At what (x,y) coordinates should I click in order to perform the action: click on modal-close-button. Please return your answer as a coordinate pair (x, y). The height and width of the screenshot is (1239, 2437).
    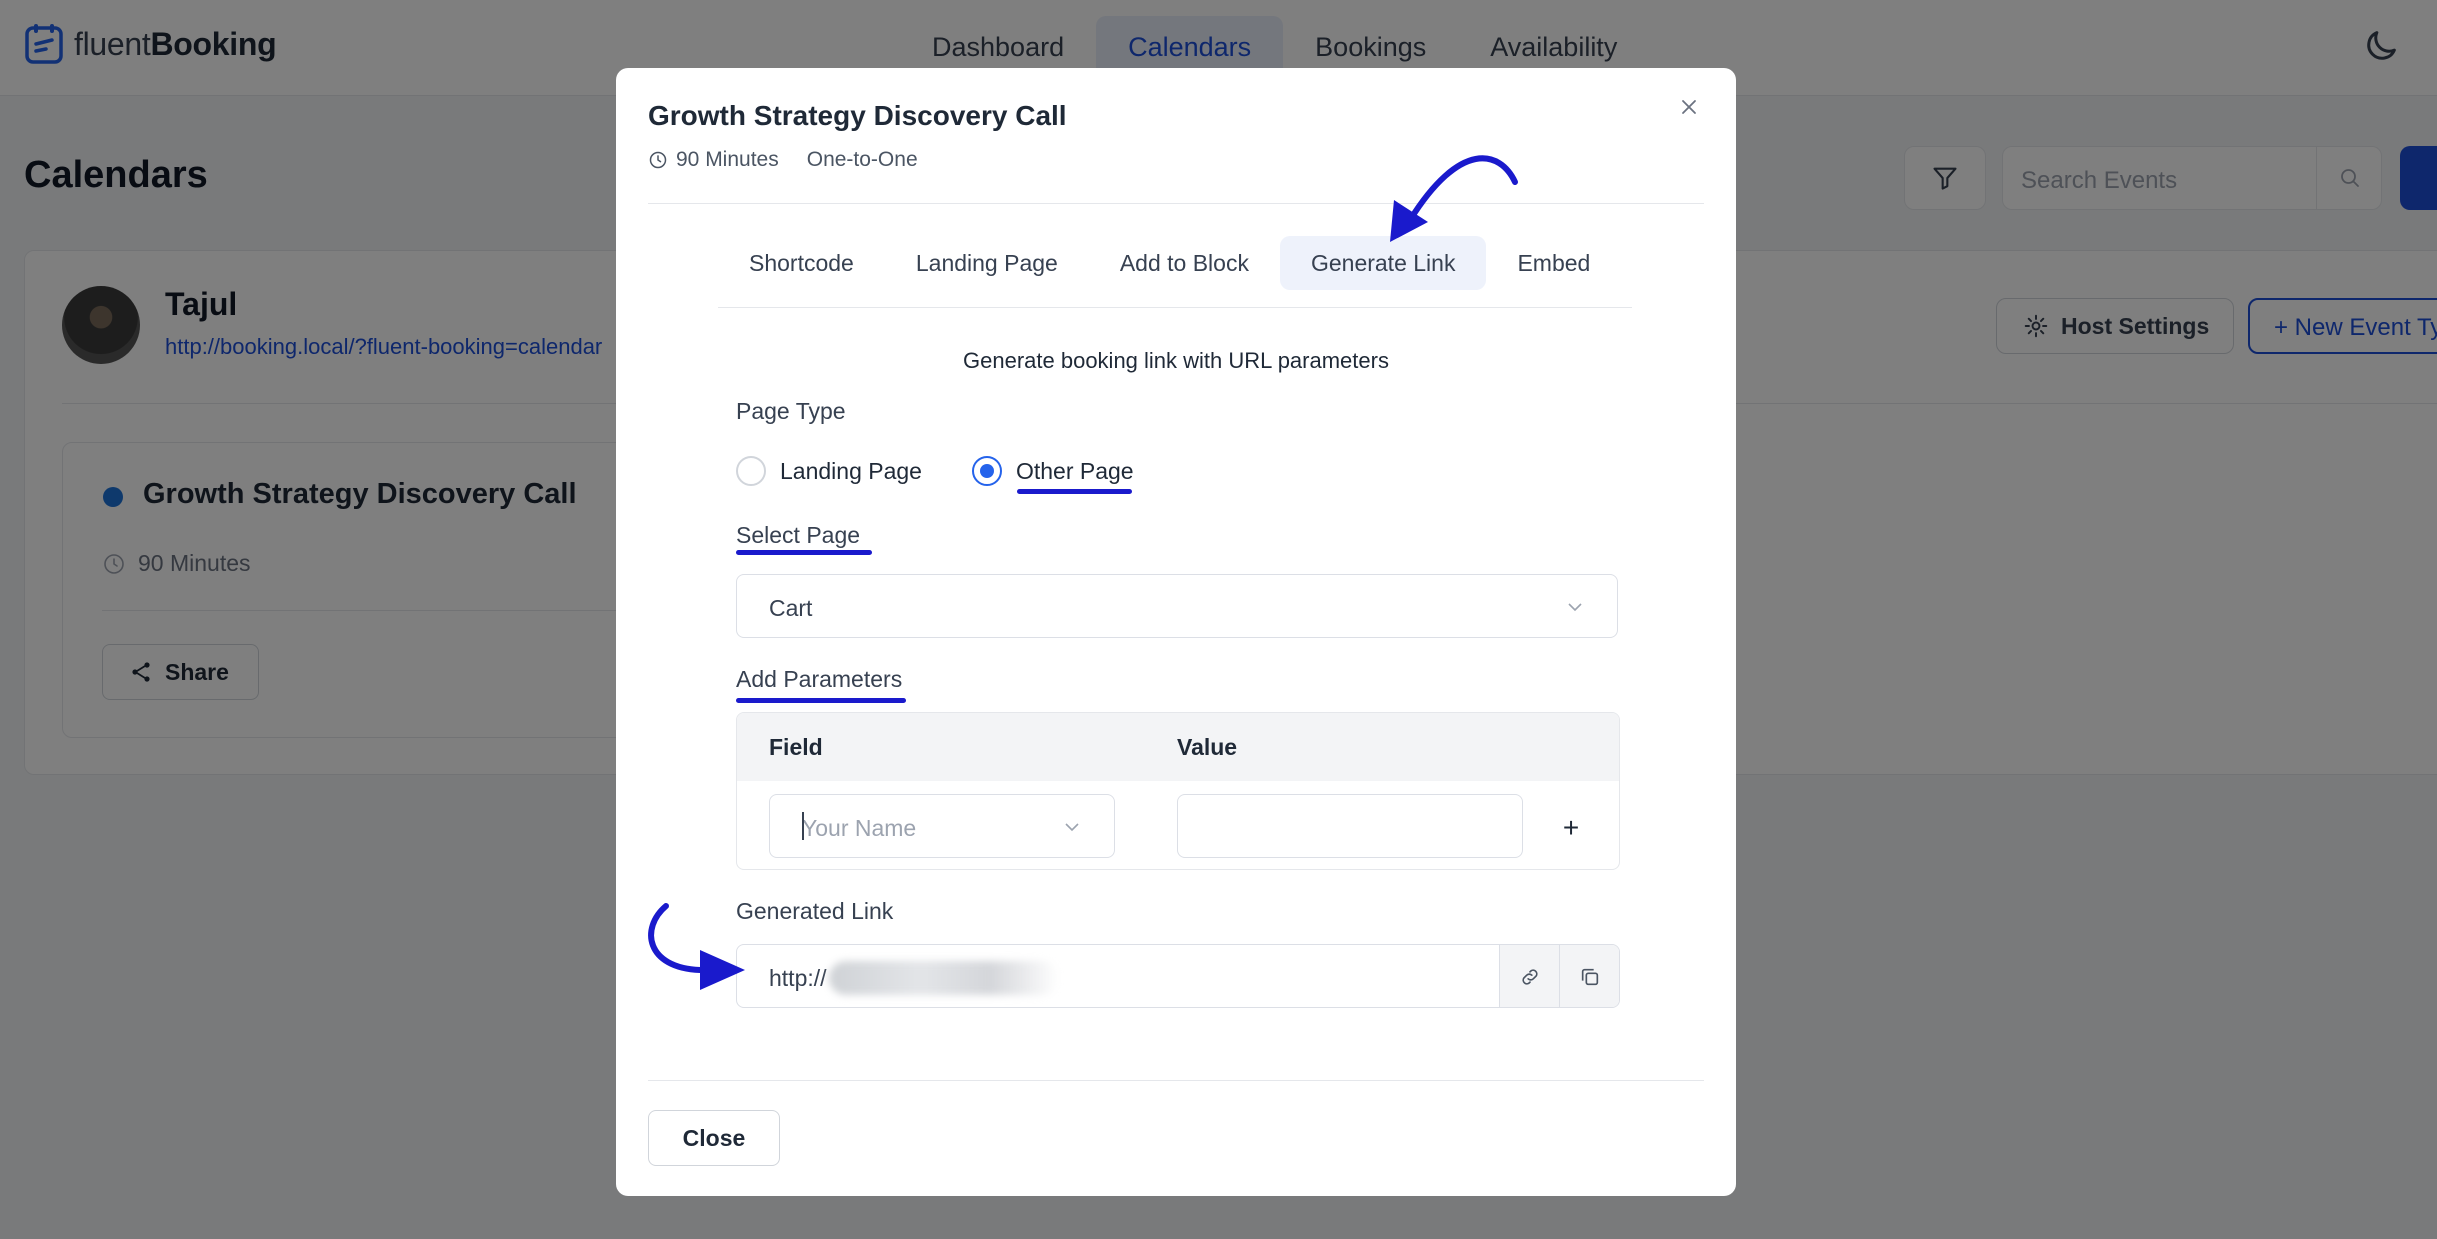
    Looking at the image, I should click on (1689, 107).